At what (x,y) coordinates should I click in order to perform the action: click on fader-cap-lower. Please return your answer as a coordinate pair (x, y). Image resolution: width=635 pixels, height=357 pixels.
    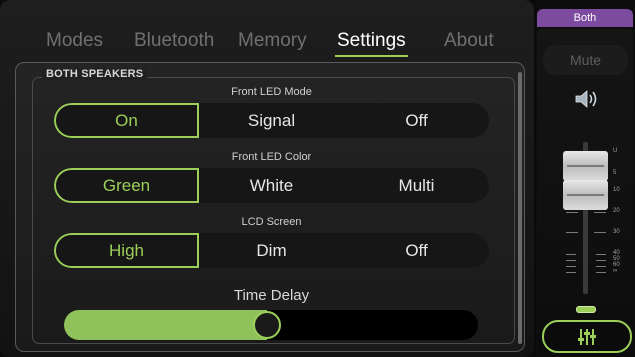
    Looking at the image, I should click on (585, 195).